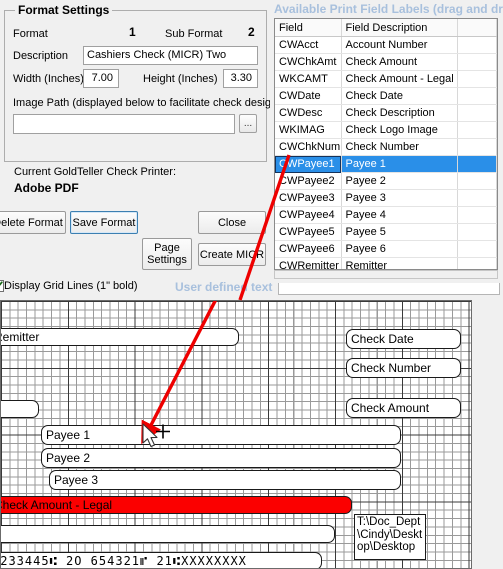 Image resolution: width=503 pixels, height=569 pixels. I want to click on cell-field: CWPayee3, so click(308, 198).